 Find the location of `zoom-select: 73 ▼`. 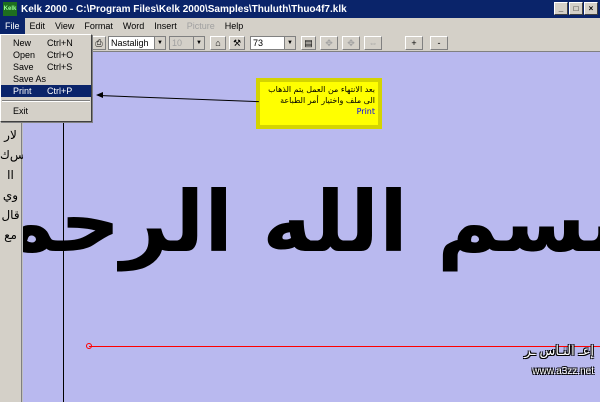

zoom-select: 73 ▼ is located at coordinates (273, 43).